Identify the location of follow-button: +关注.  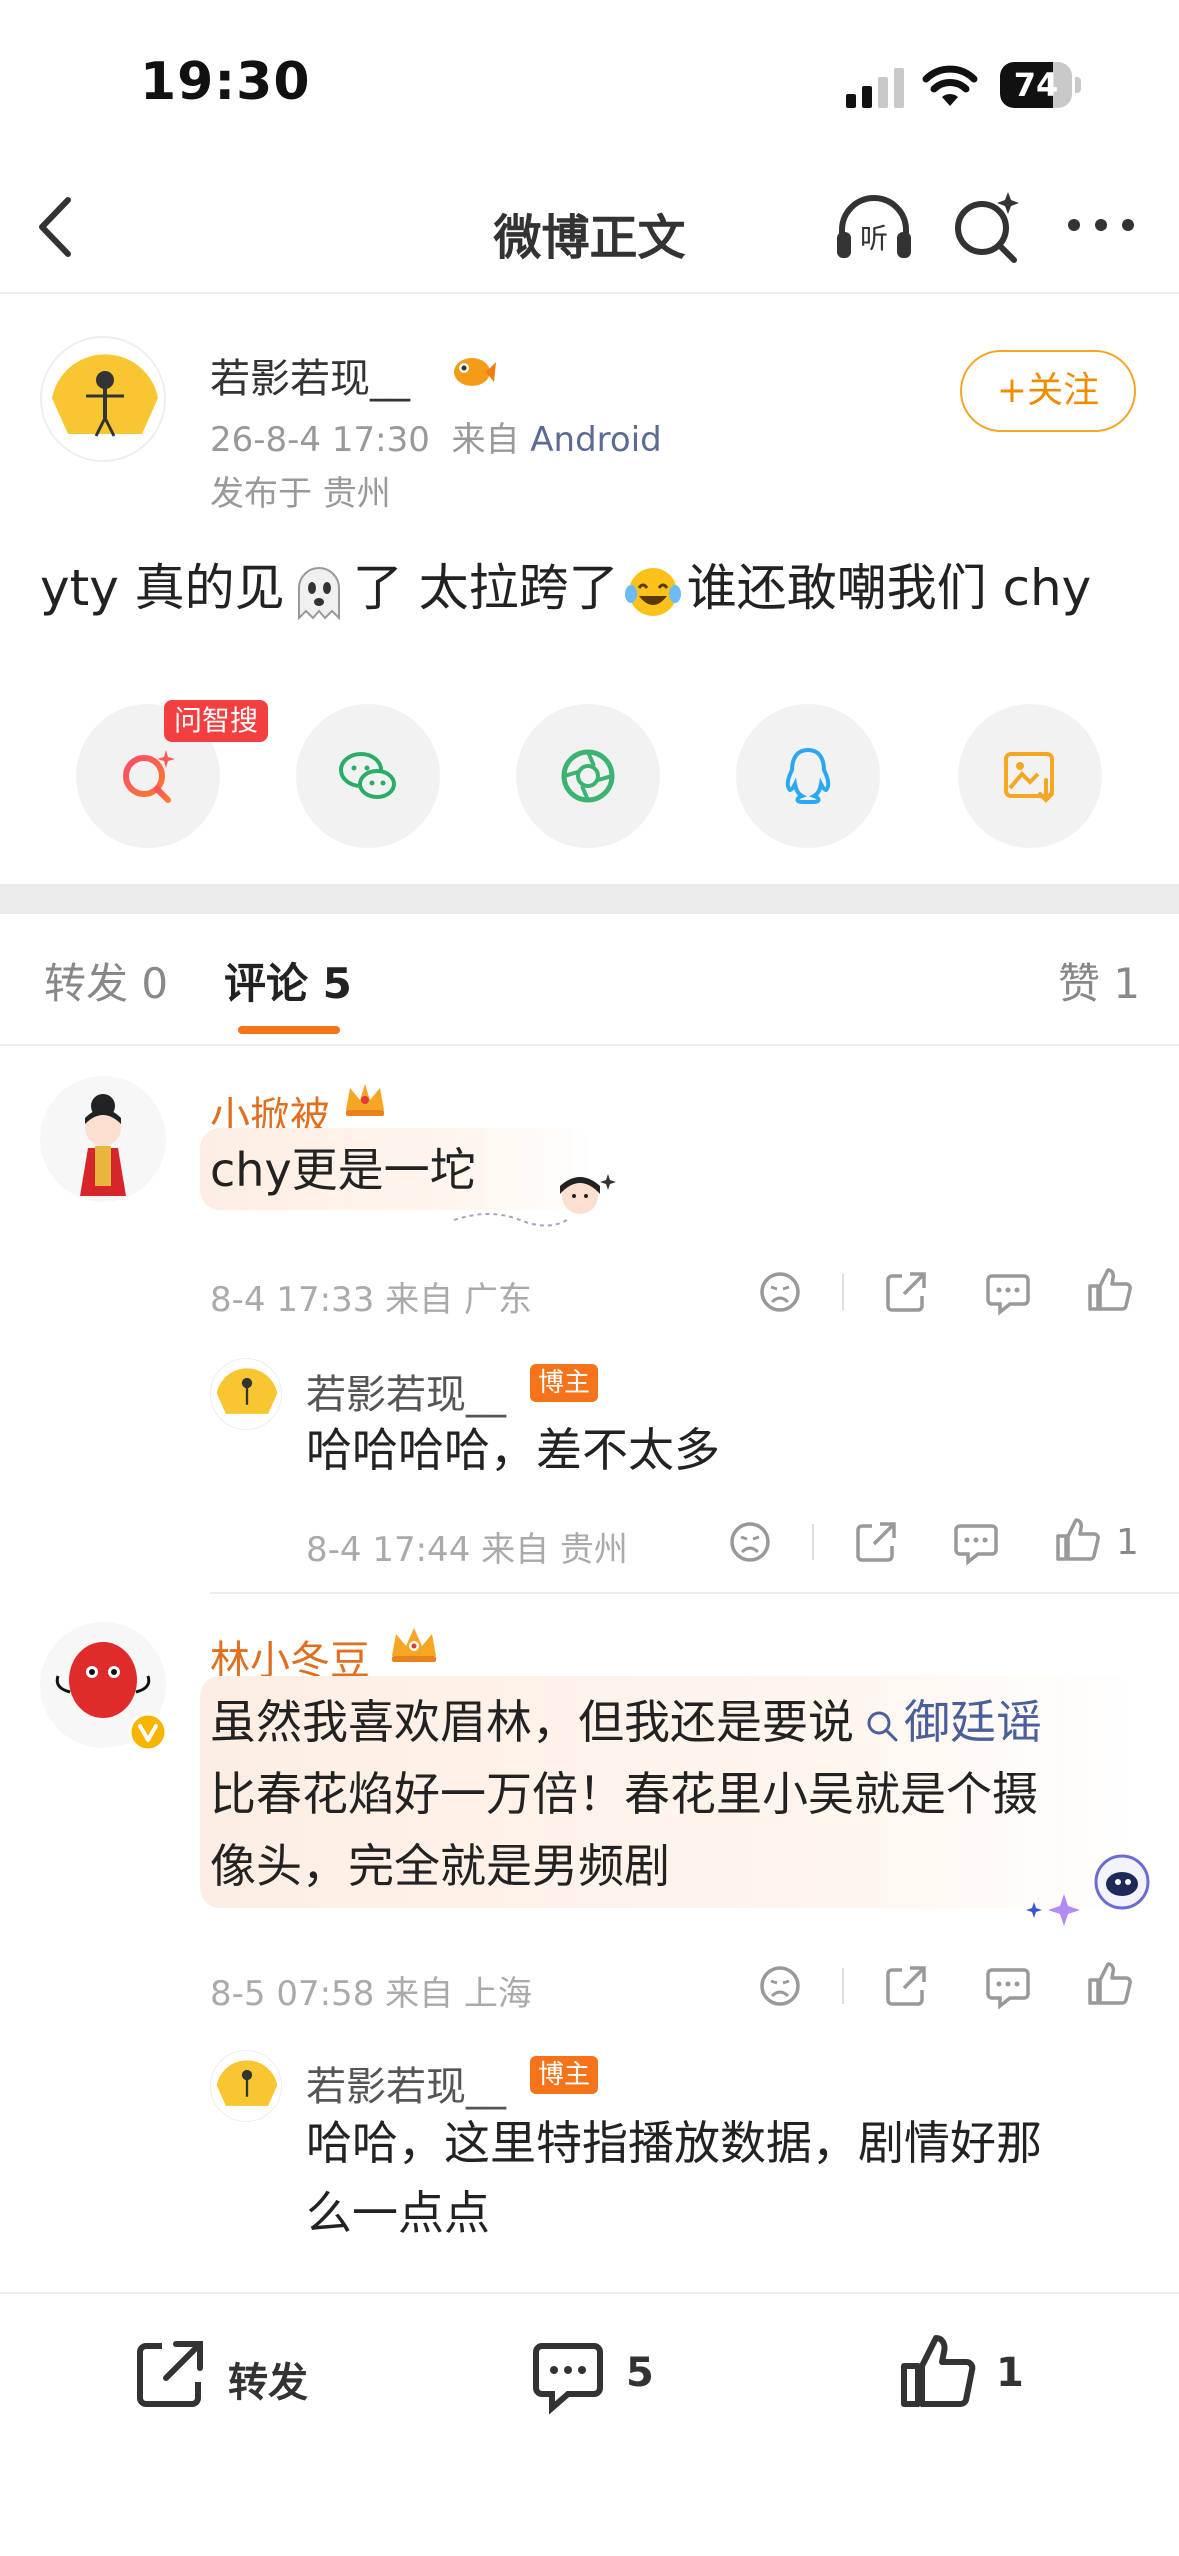
(1048, 391).